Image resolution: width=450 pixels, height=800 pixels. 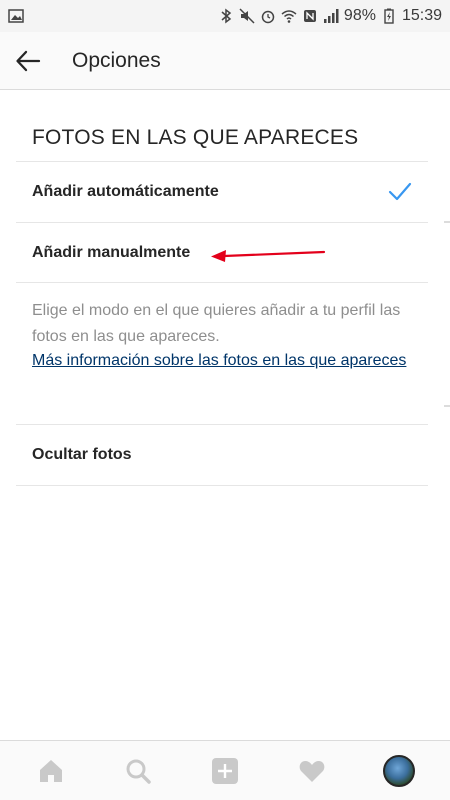 I want to click on battery-percent: 98%, so click(x=359, y=15).